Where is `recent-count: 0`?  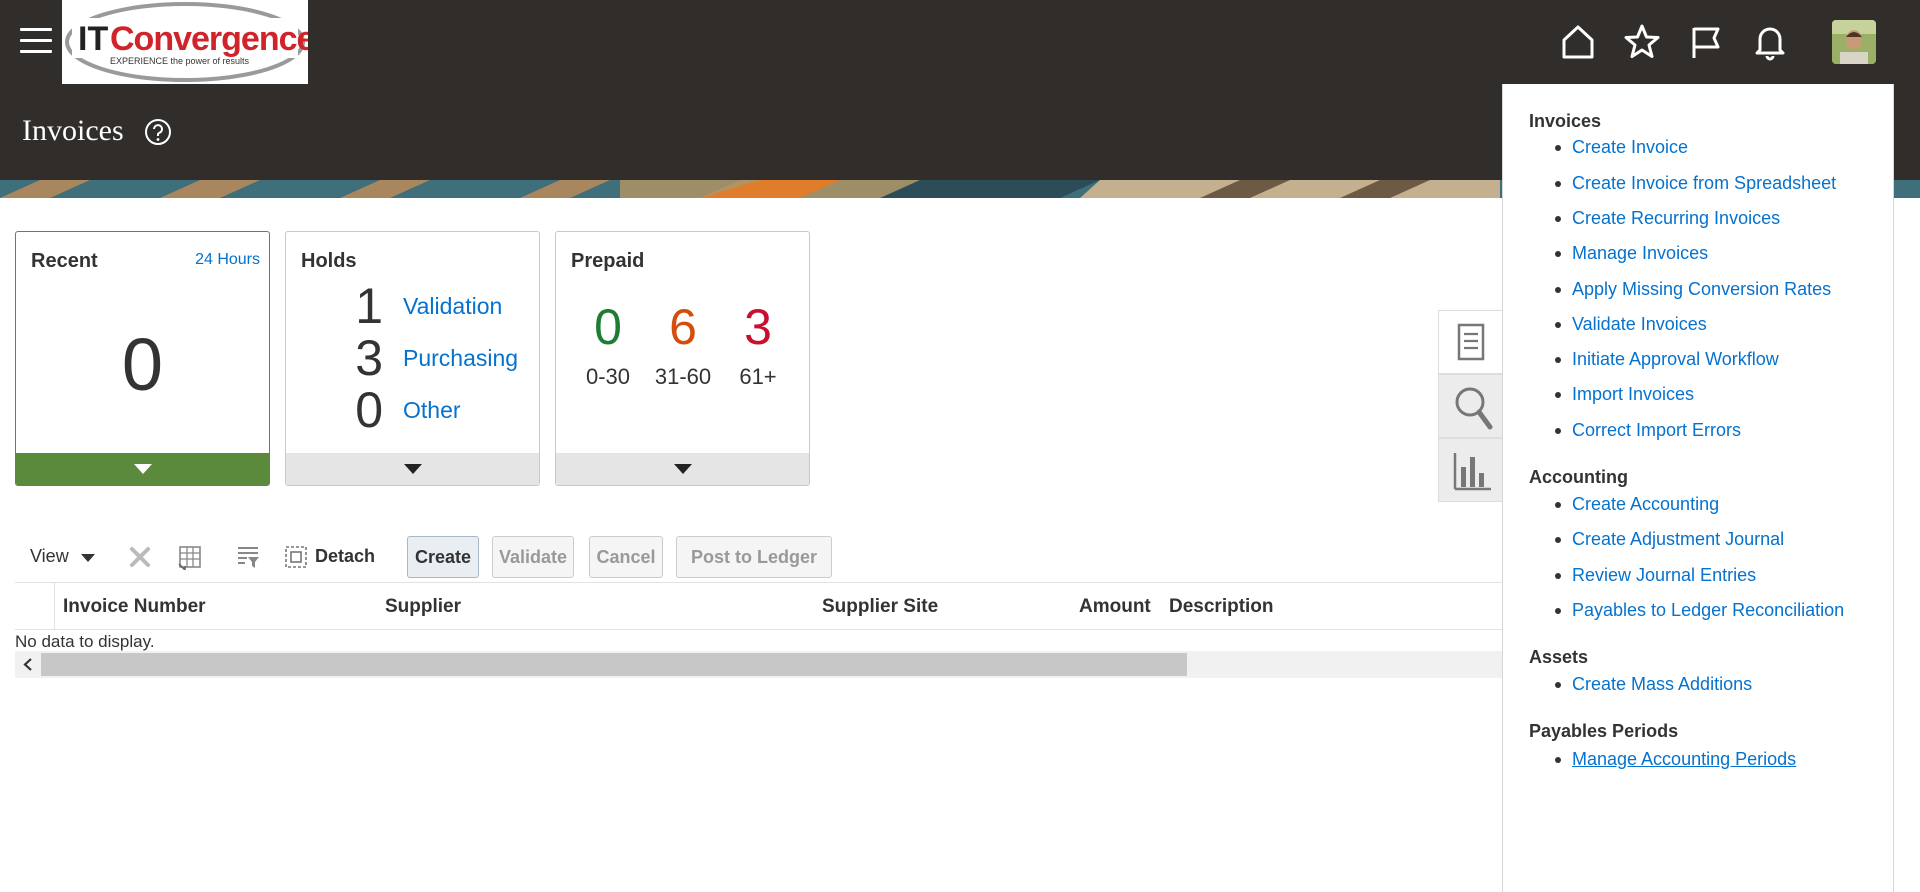
recent-count: 0 is located at coordinates (142, 364).